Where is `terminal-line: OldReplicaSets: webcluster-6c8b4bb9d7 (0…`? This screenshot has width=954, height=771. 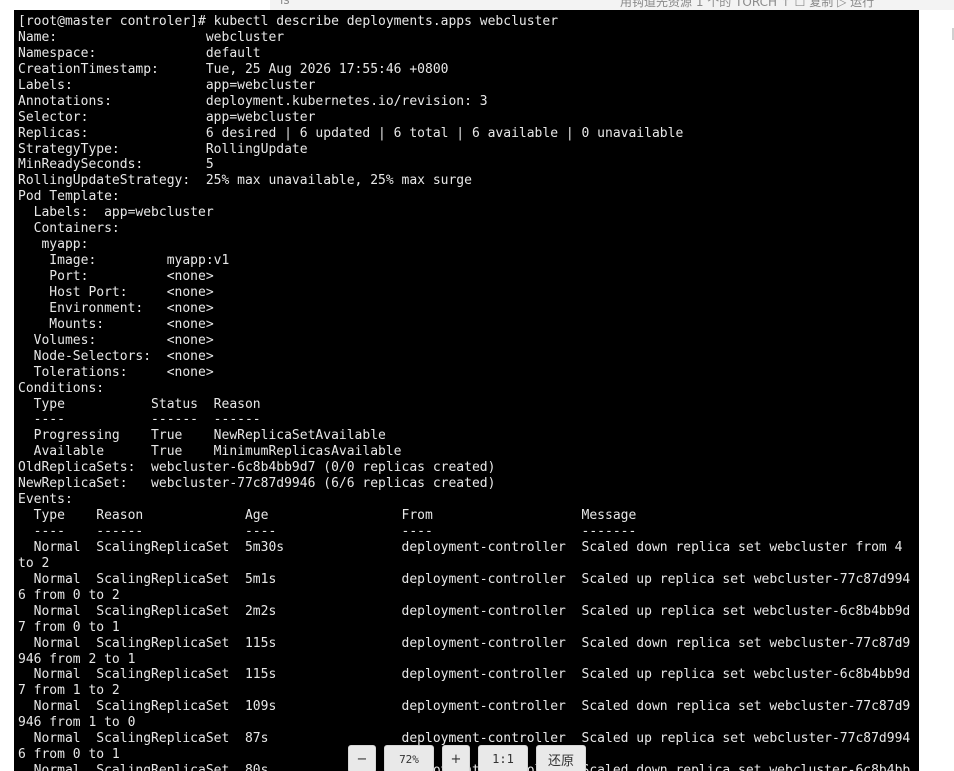
terminal-line: OldReplicaSets: webcluster-6c8b4bb9d7 (0… is located at coordinates (257, 468).